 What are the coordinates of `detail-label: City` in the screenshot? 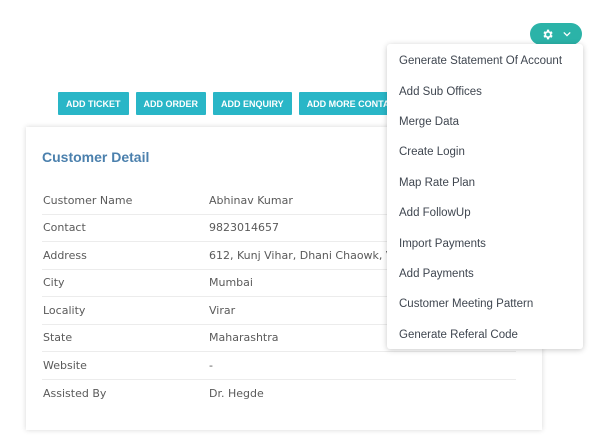 It's located at (54, 283).